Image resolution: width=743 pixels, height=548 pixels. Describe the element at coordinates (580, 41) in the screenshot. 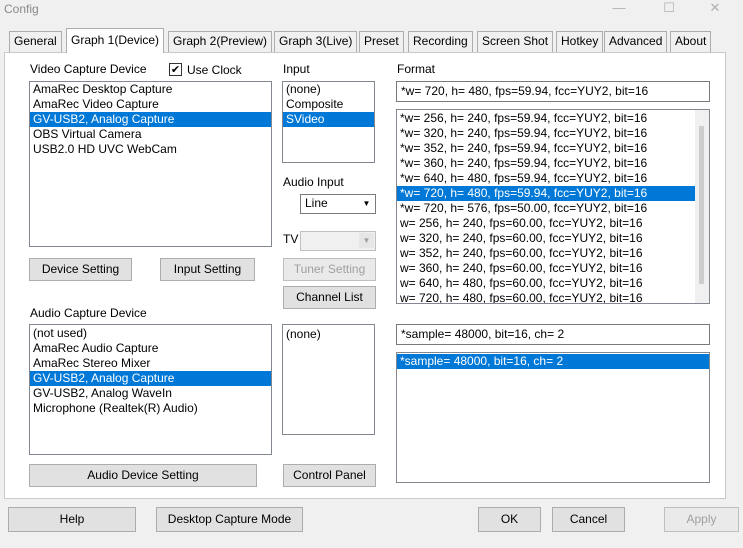

I see `tab-hotkey: Hotkey` at that location.